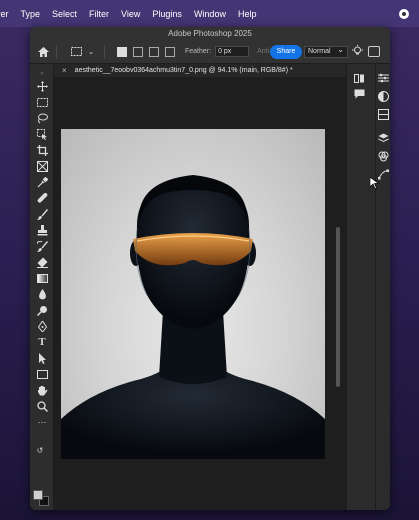 This screenshot has width=419, height=520. I want to click on frame-icon, so click(42, 166).